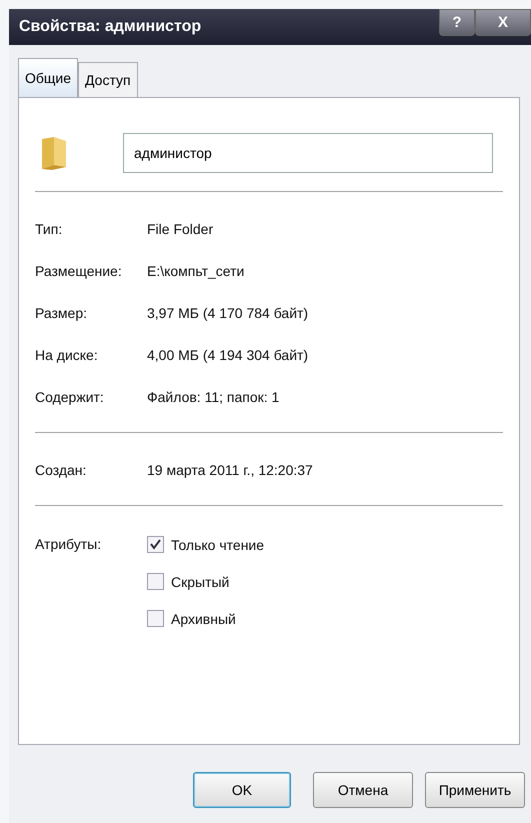  Describe the element at coordinates (308, 153) in the screenshot. I see `name-field: администор` at that location.